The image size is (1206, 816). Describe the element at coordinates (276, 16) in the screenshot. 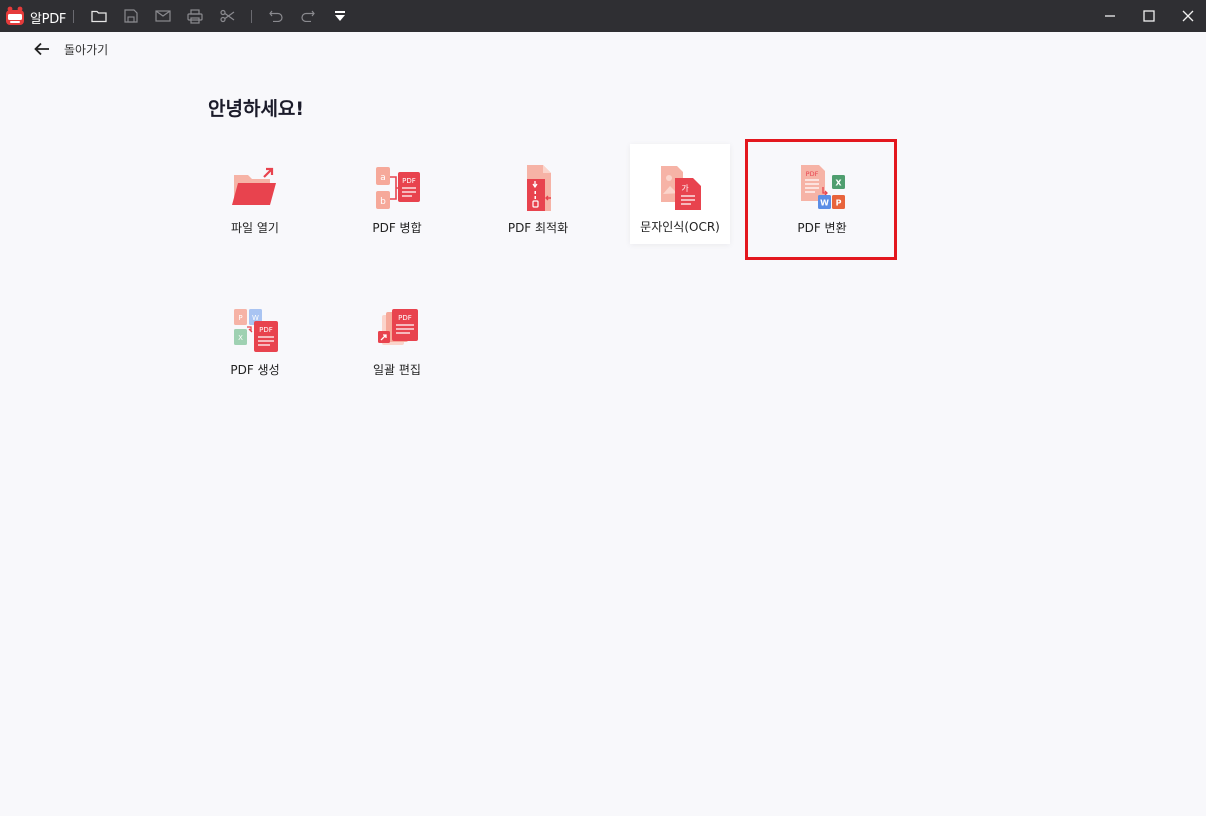

I see `undo-icon` at that location.